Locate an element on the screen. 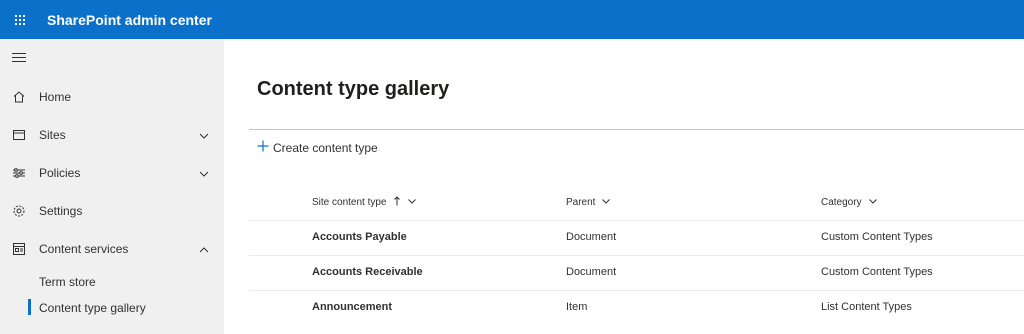 Image resolution: width=1024 pixels, height=334 pixels. divider is located at coordinates (636, 129).